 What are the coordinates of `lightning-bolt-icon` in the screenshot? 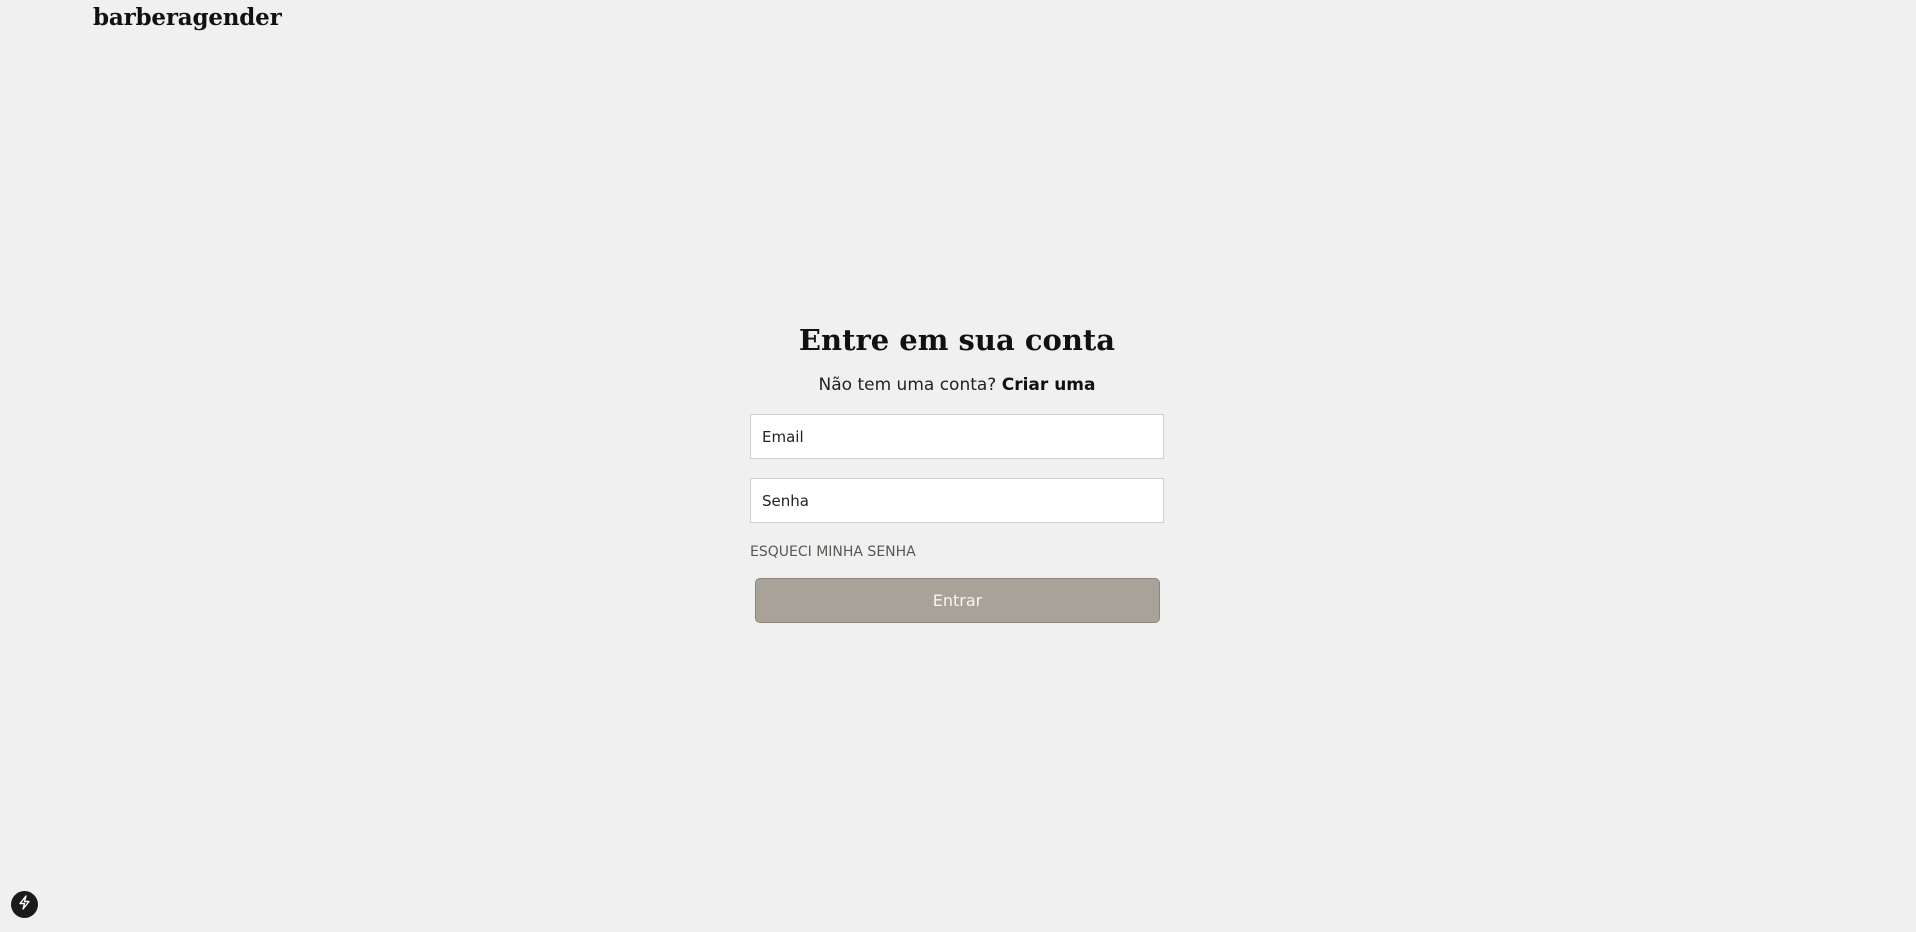 It's located at (24, 904).